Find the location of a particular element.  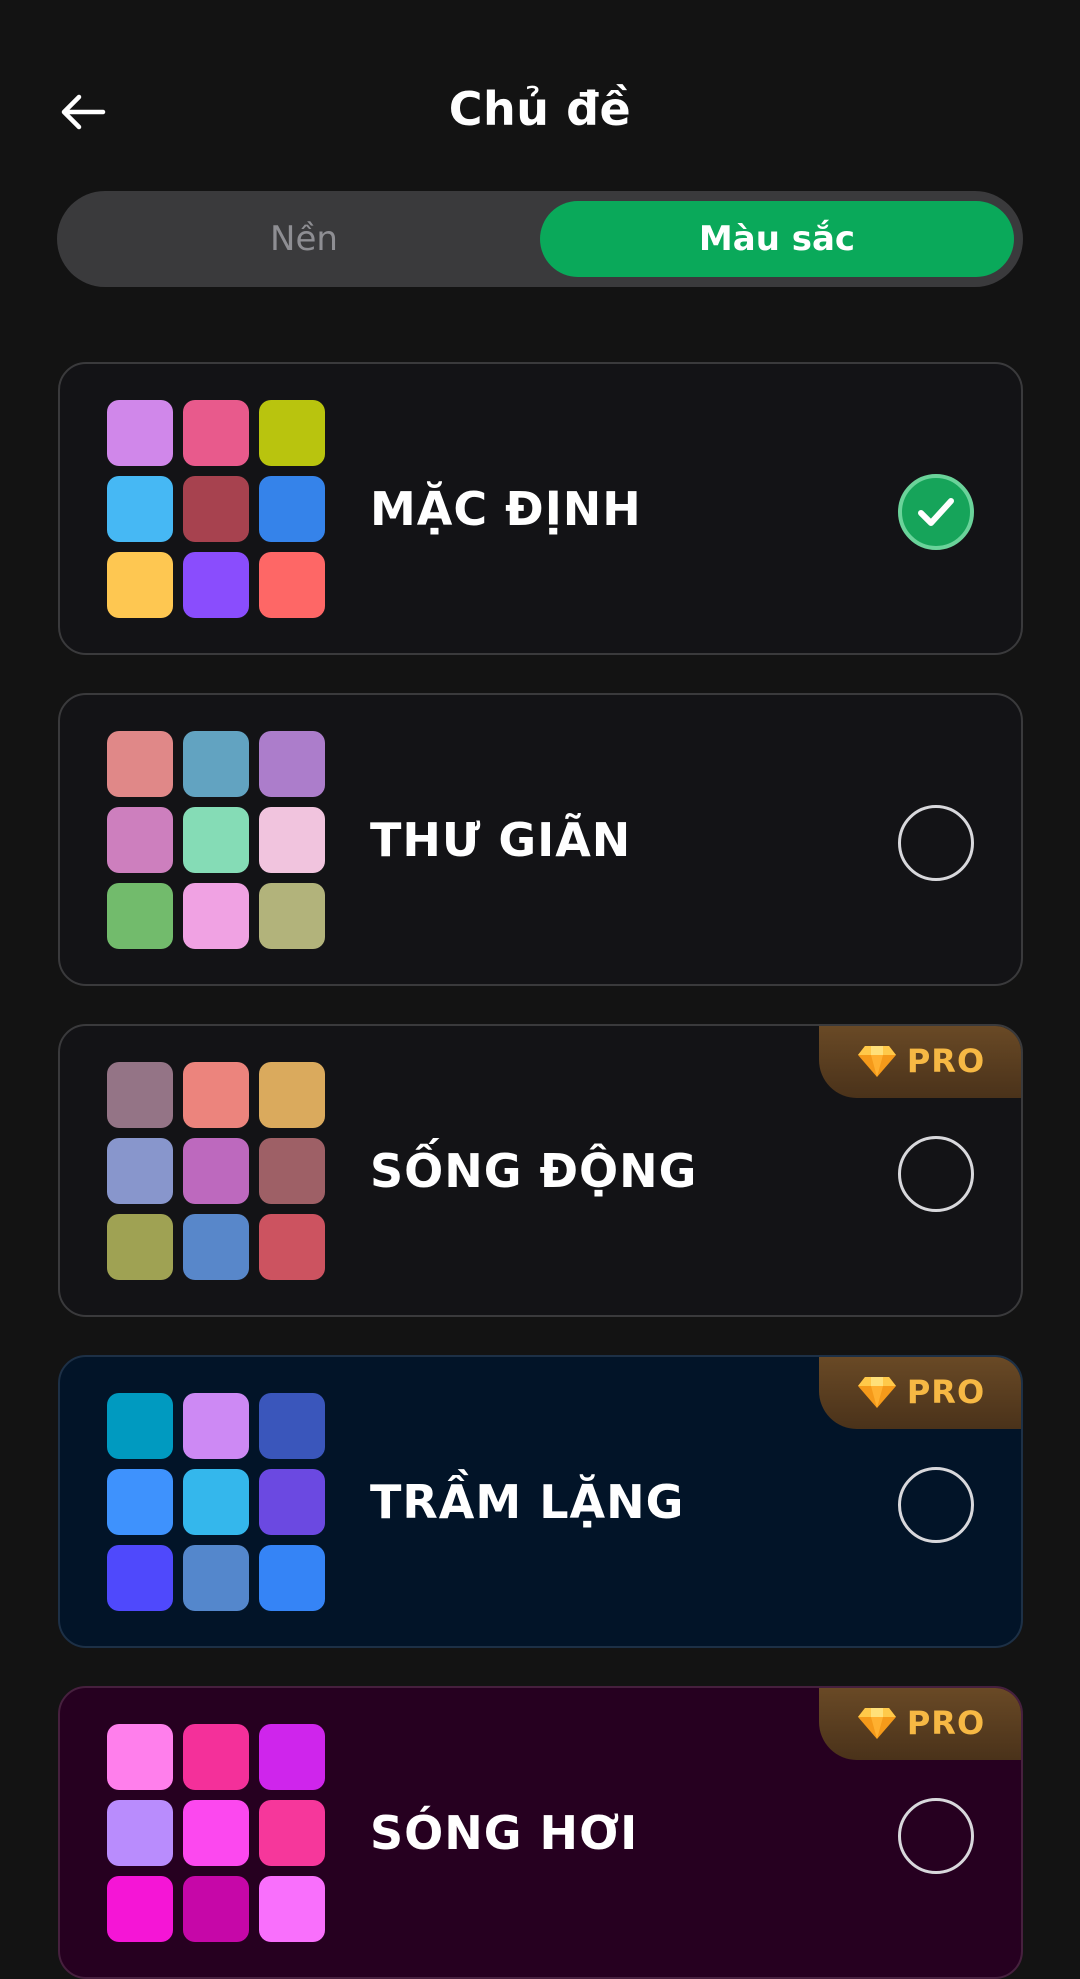

tab-background: Nền is located at coordinates (304, 239).